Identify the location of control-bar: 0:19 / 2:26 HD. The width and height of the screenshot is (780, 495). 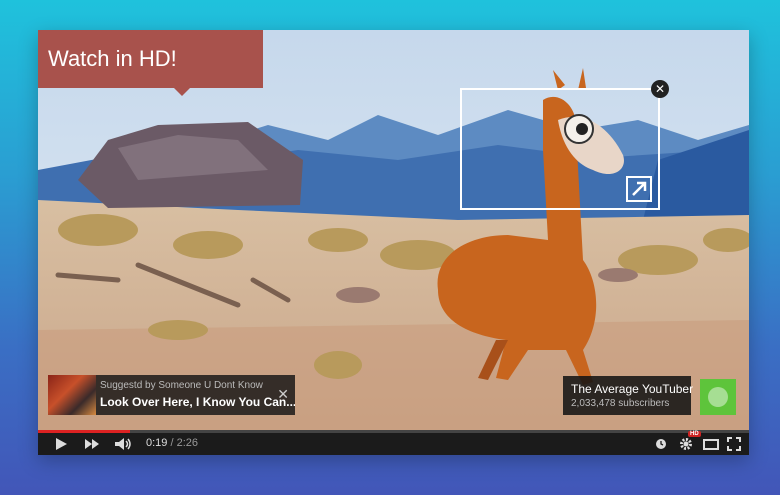
(393, 443).